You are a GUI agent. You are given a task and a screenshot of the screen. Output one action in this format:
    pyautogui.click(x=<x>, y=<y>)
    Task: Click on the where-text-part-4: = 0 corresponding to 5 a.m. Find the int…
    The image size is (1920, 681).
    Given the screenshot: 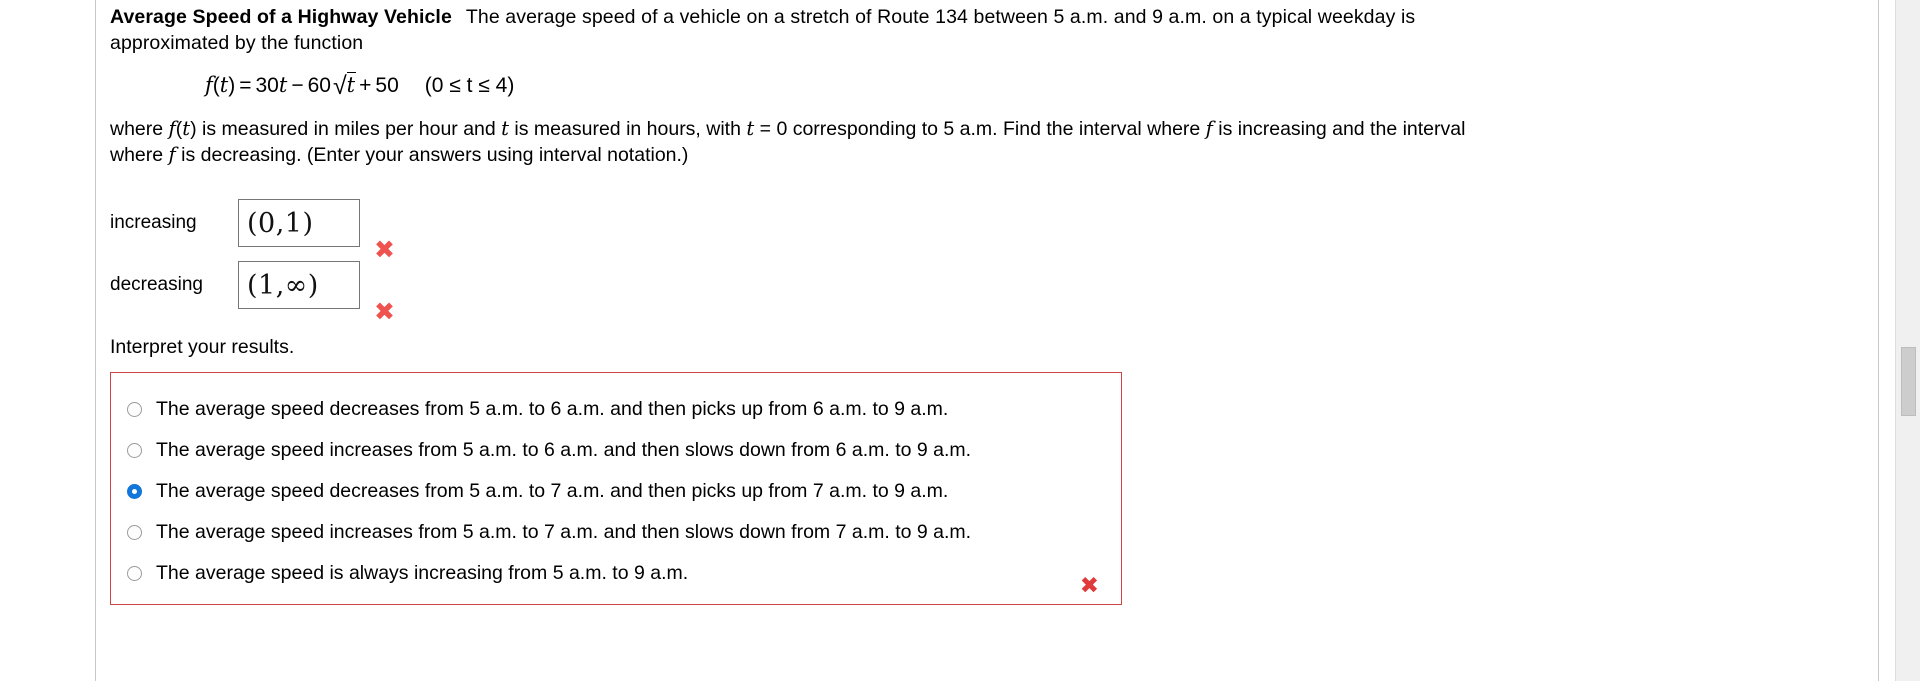 What is the action you would take?
    pyautogui.click(x=980, y=129)
    